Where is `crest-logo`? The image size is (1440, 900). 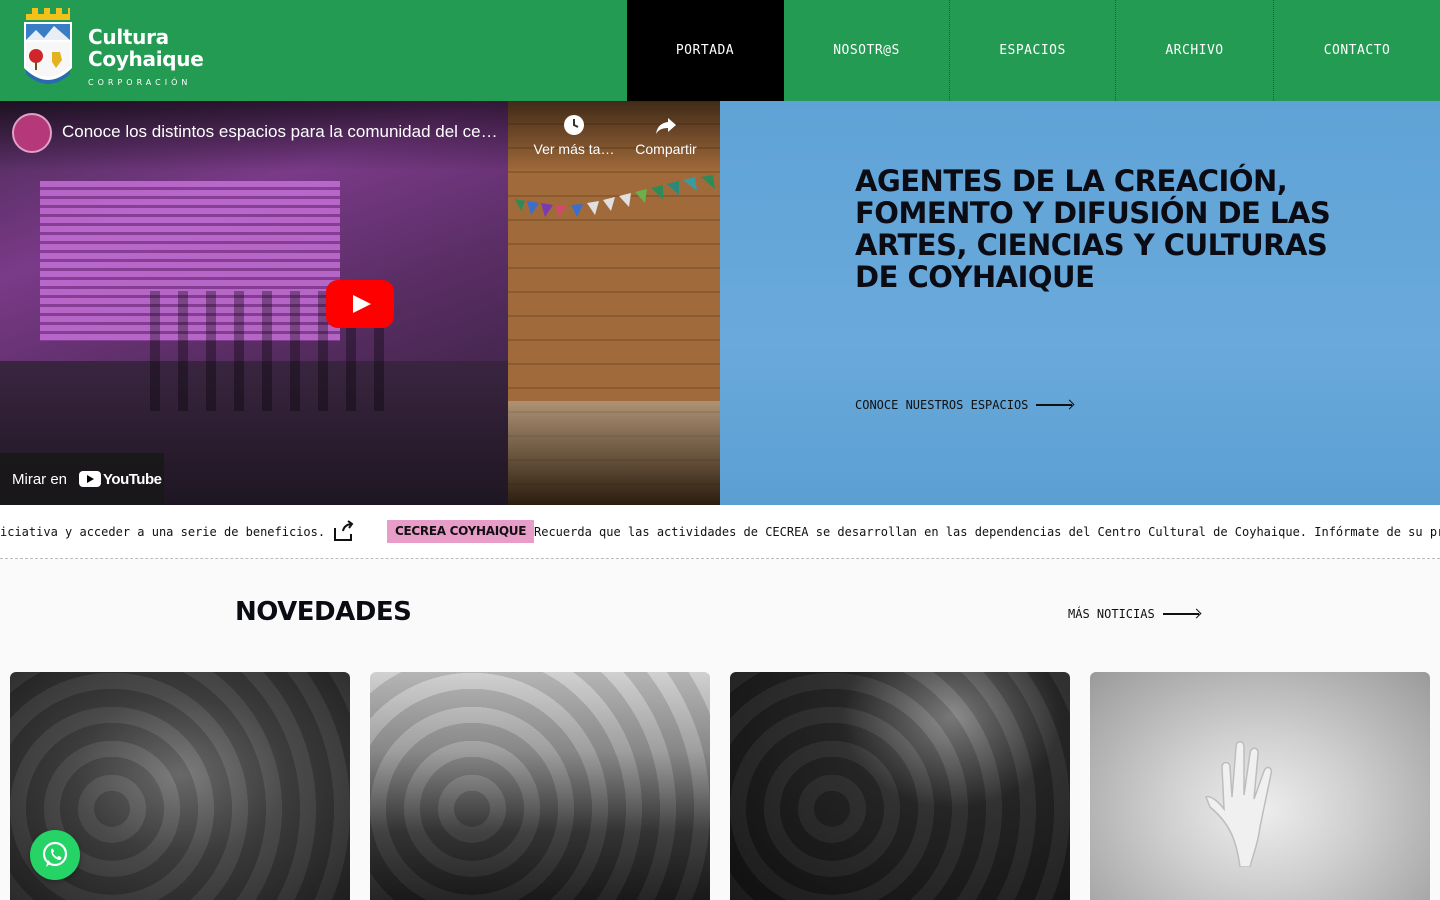 crest-logo is located at coordinates (48, 46).